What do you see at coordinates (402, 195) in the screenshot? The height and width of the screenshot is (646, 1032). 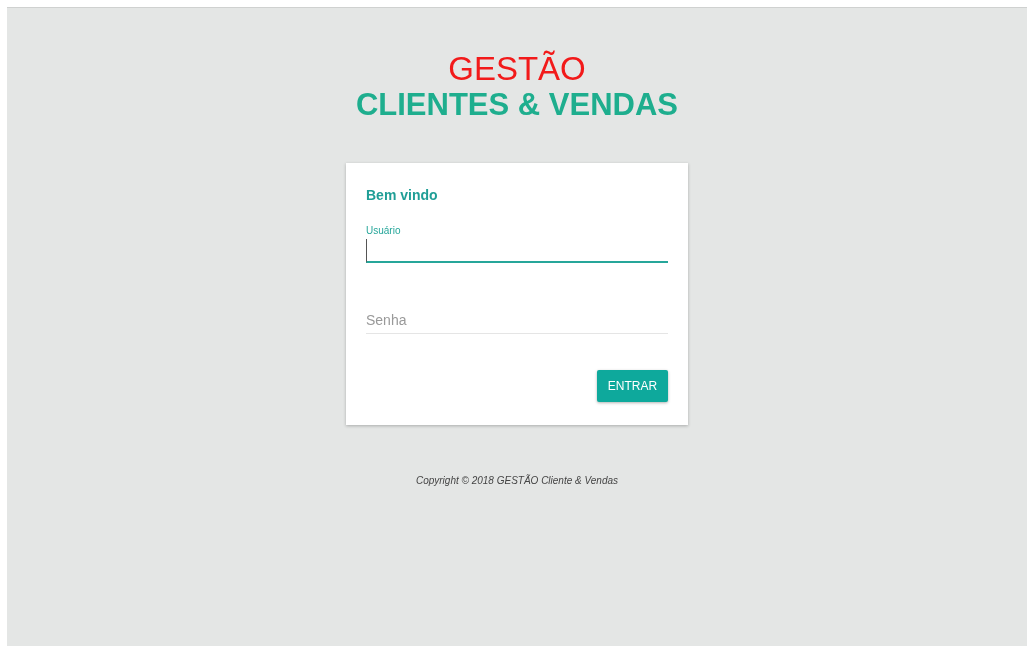 I see `card-title: Bem vindo` at bounding box center [402, 195].